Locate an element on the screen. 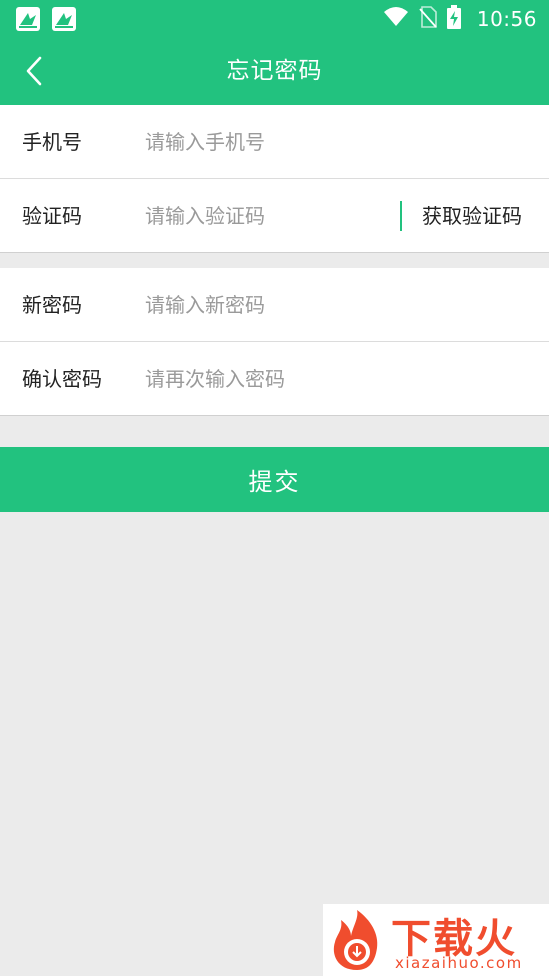  title-bar: 忘记密码 is located at coordinates (274, 71).